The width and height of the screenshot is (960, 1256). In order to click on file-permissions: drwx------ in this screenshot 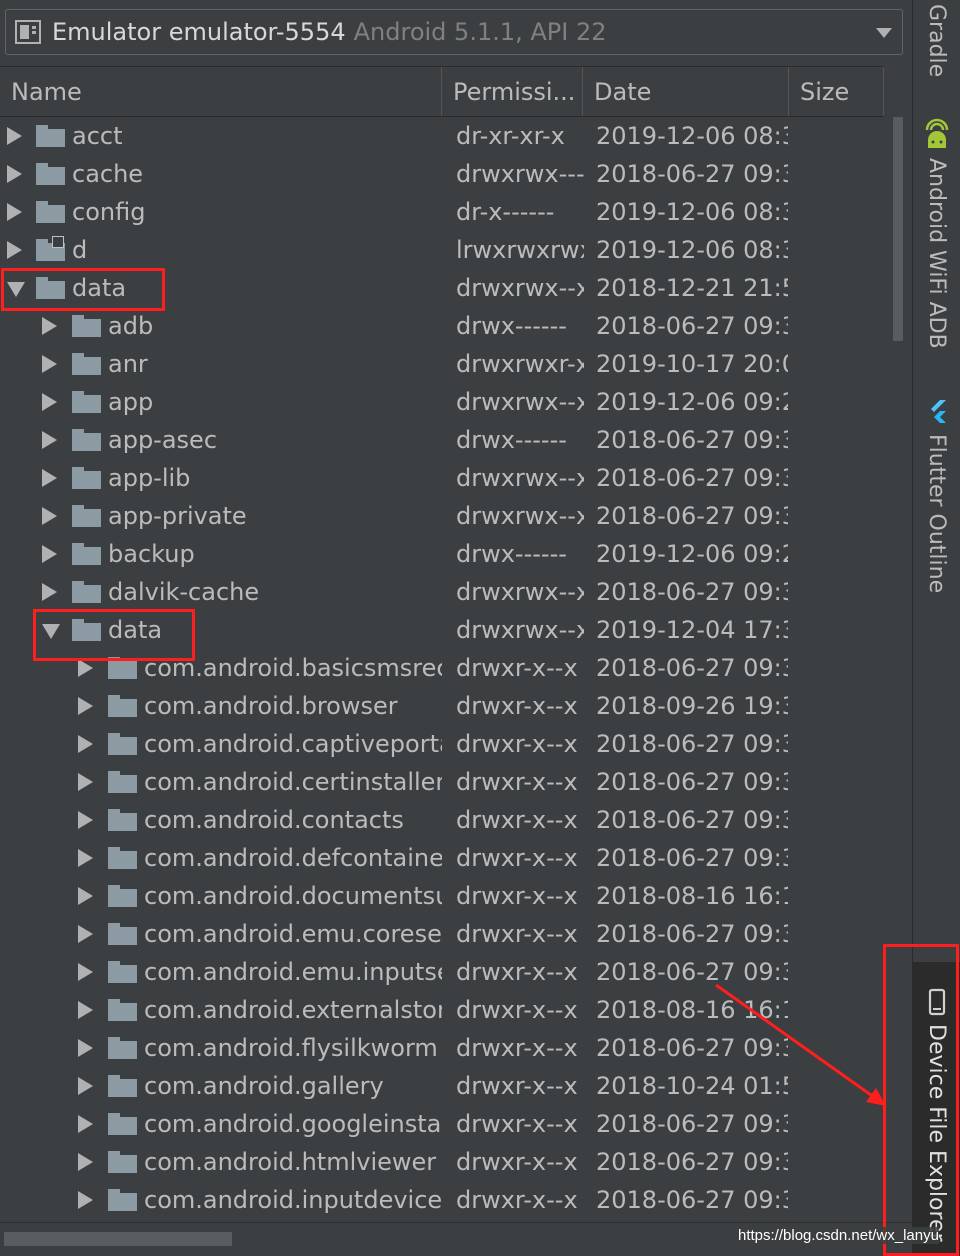, I will do `click(511, 440)`.